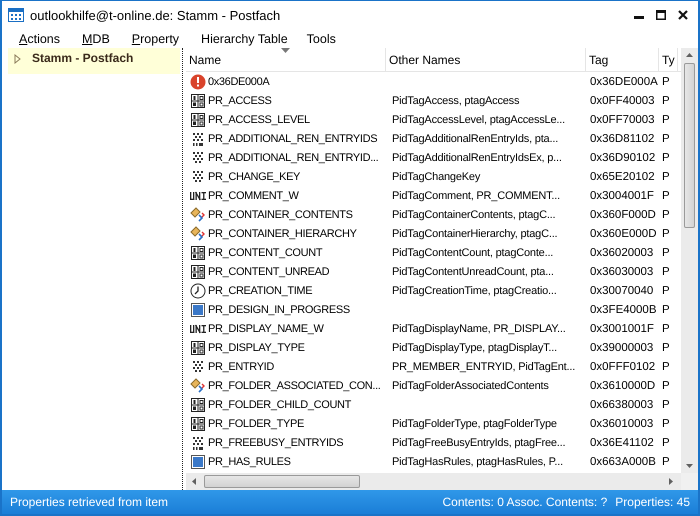 The image size is (700, 516). I want to click on property-name: PR_CONTAINER_CONTENTS, so click(280, 214).